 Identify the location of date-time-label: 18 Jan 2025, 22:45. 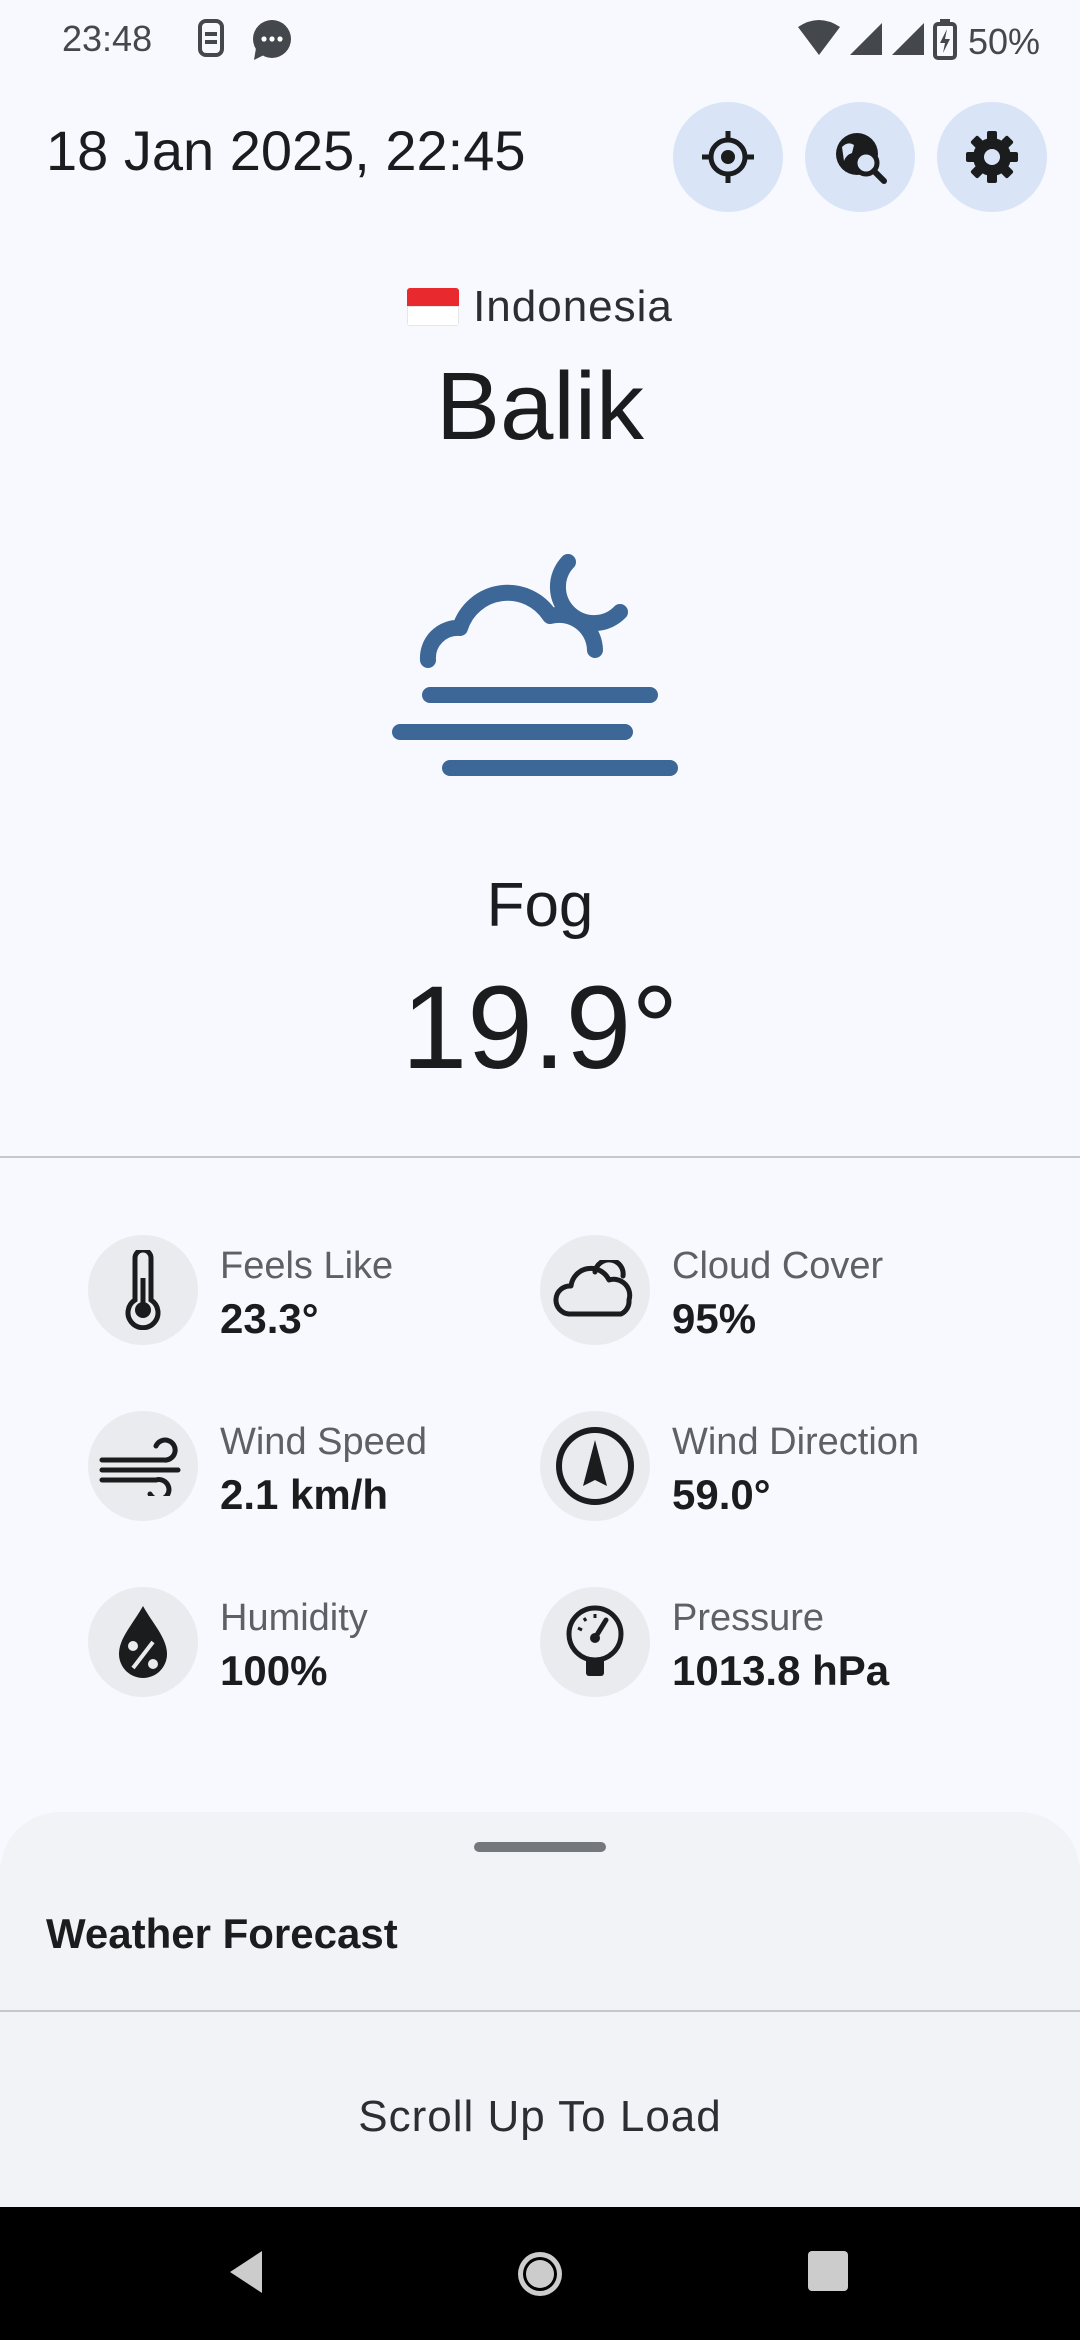
(286, 150).